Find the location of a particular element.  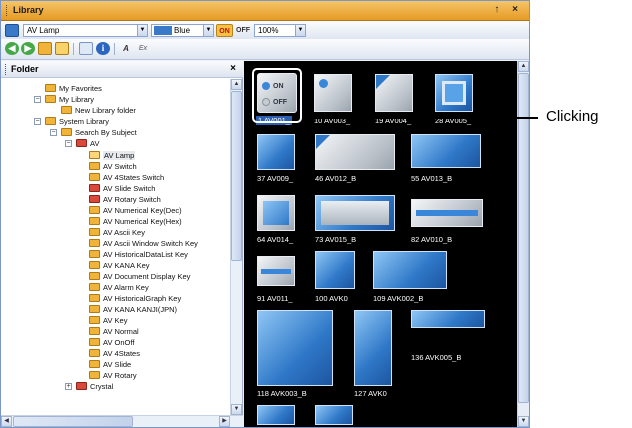

tree-item: AV Numerical Key(Hex) is located at coordinates (135, 221).